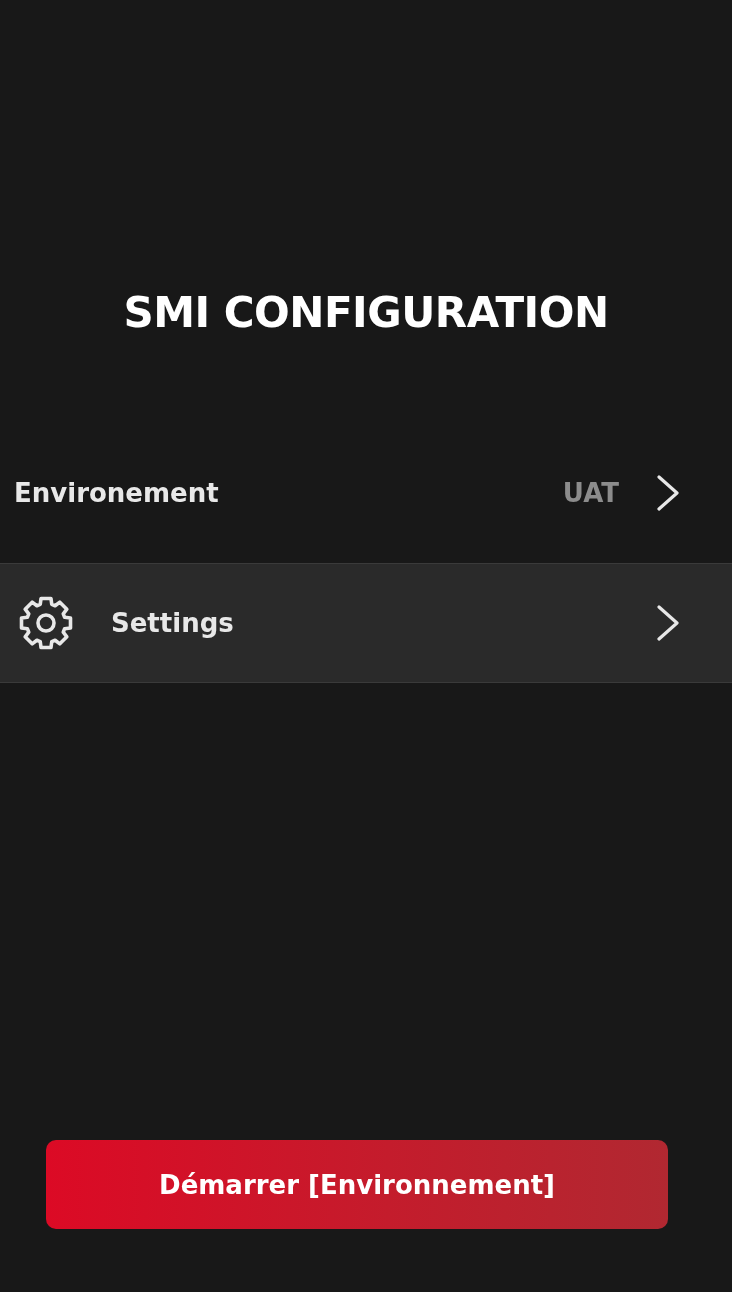 This screenshot has height=1292, width=732. Describe the element at coordinates (366, 498) in the screenshot. I see `environment-row: Environement UAT` at that location.